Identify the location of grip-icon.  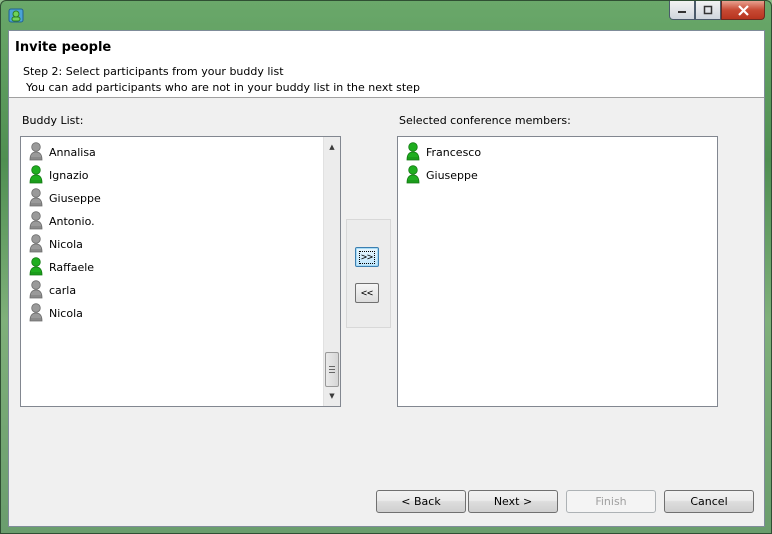
(332, 369).